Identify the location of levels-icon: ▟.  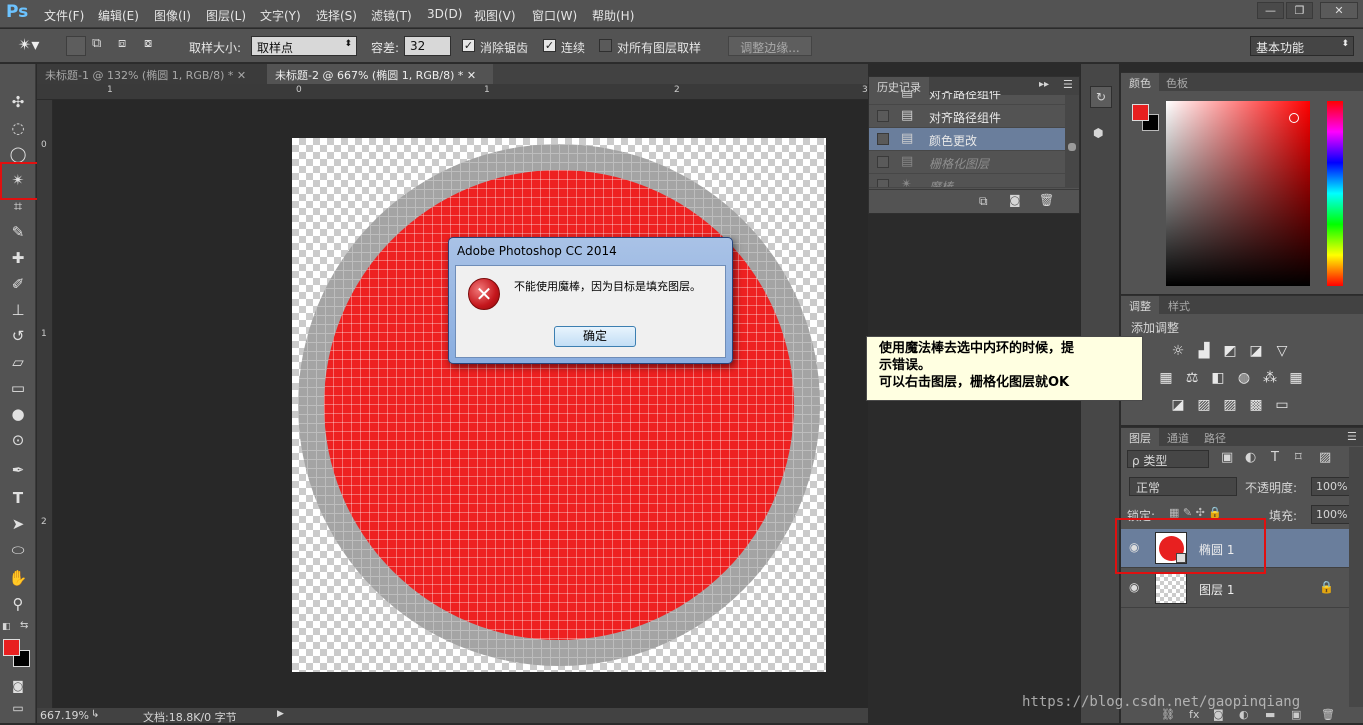
(1204, 351).